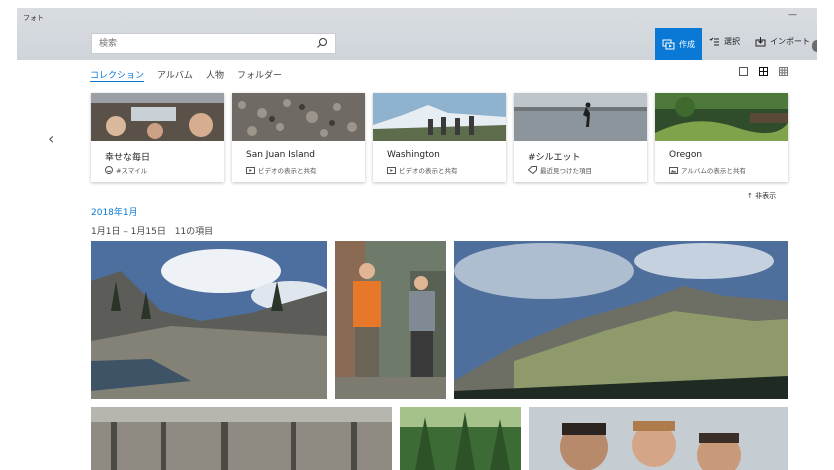  What do you see at coordinates (215, 75) in the screenshot?
I see `tab-people: 人物` at bounding box center [215, 75].